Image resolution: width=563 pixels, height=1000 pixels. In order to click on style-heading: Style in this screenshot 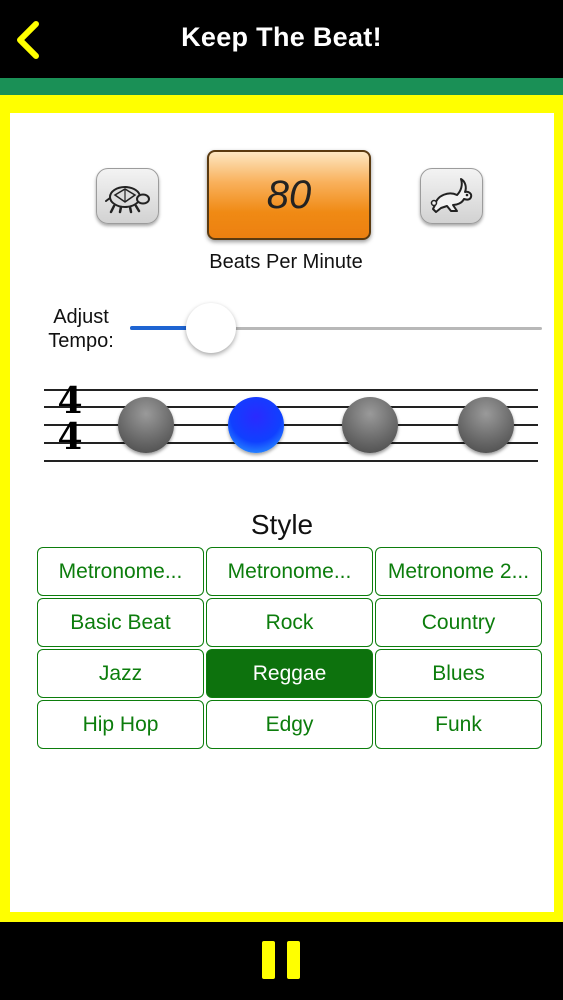, I will do `click(282, 524)`.